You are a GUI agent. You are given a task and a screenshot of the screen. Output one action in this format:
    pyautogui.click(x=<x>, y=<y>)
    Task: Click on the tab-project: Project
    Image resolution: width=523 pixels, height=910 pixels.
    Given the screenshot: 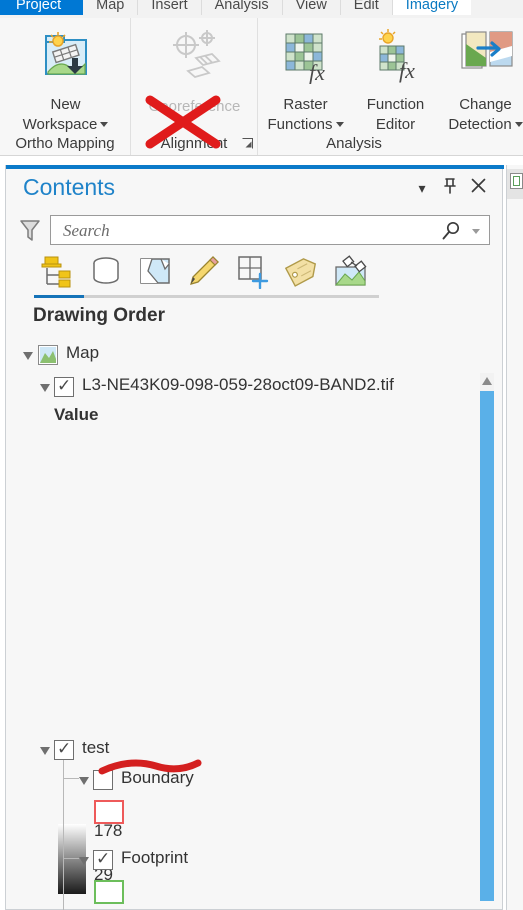 What is the action you would take?
    pyautogui.click(x=42, y=7)
    